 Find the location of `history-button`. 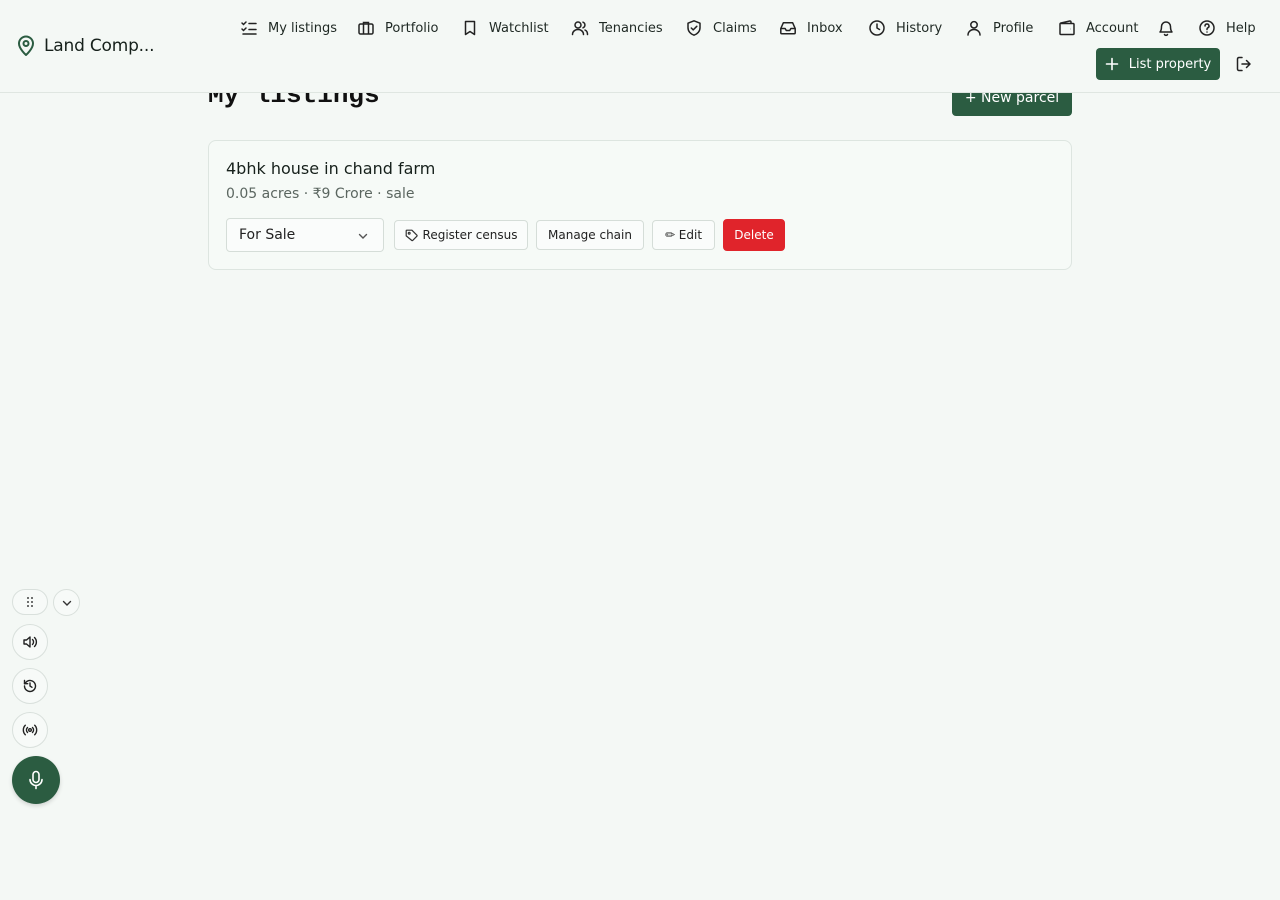

history-button is located at coordinates (30, 686).